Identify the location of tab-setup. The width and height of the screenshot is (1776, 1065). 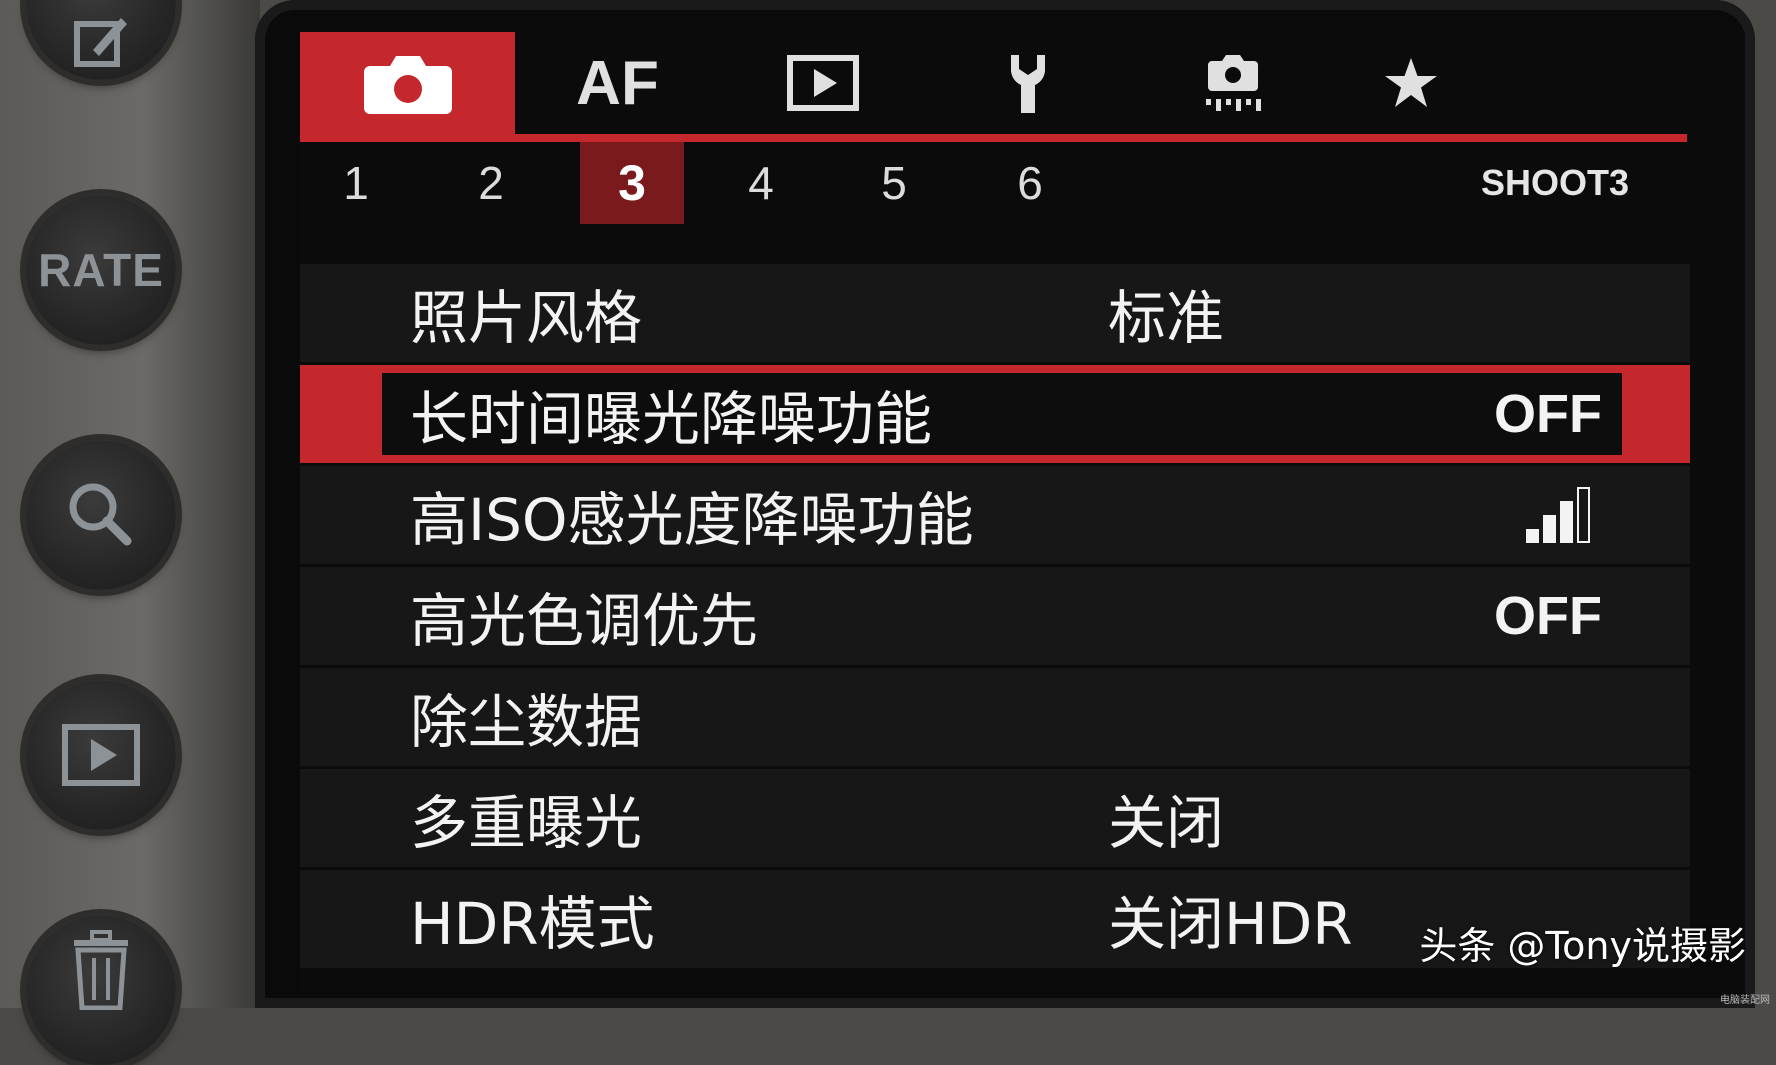
(1027, 83).